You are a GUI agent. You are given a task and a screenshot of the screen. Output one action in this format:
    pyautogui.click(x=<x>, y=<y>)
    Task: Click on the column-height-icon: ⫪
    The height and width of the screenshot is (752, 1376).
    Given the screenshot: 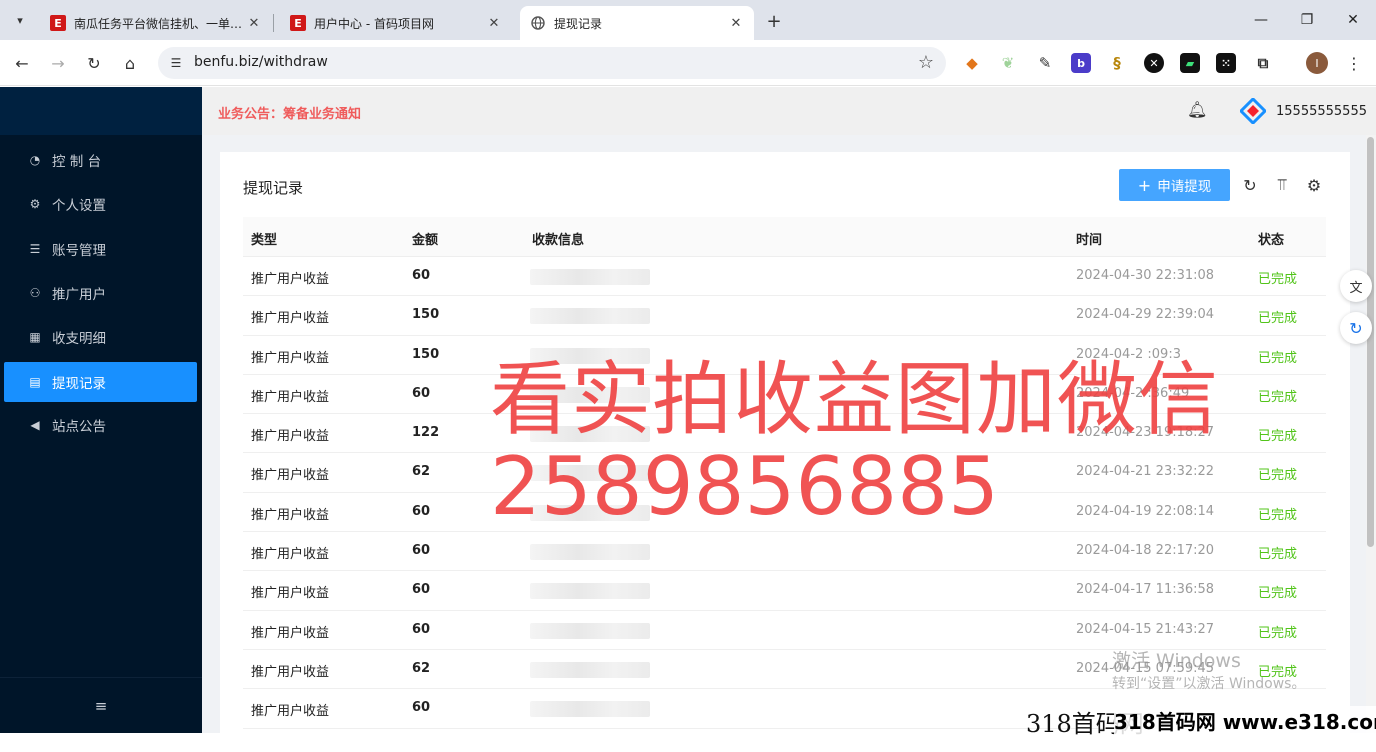 What is the action you would take?
    pyautogui.click(x=1282, y=185)
    